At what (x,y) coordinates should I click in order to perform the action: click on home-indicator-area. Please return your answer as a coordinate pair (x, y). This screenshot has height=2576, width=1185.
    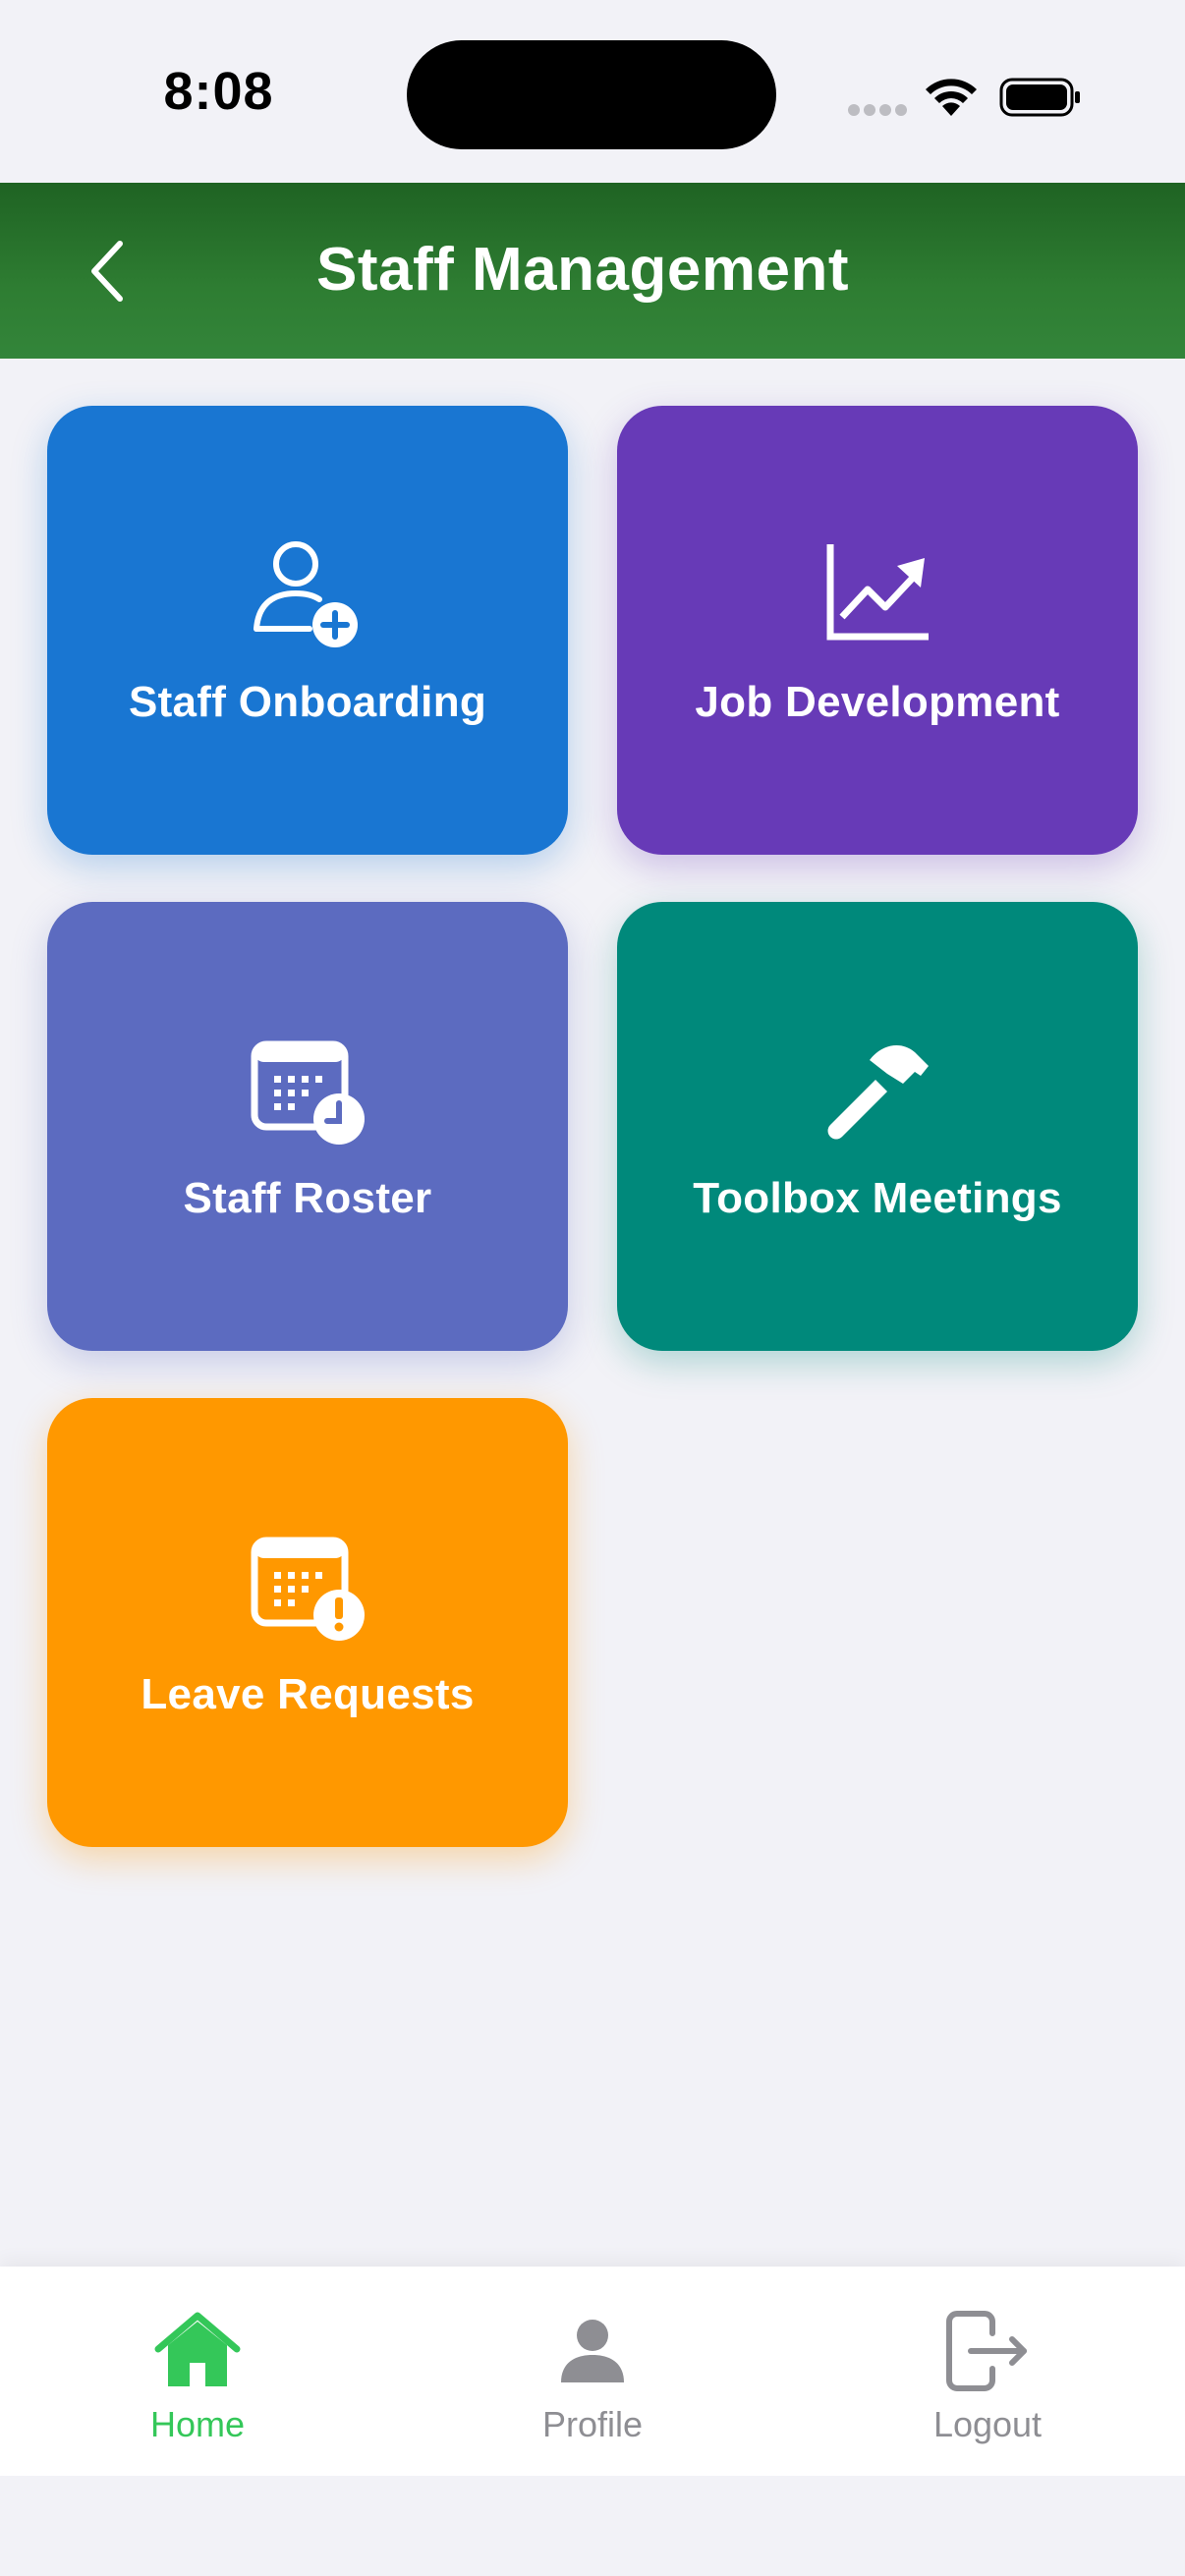
    Looking at the image, I should click on (592, 2526).